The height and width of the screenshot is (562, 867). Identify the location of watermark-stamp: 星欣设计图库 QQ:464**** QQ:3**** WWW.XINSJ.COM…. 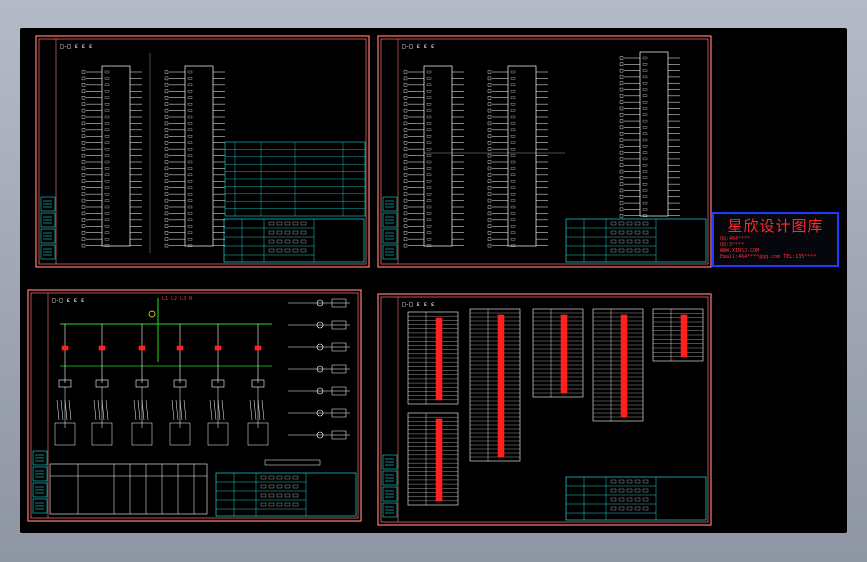
(775, 239).